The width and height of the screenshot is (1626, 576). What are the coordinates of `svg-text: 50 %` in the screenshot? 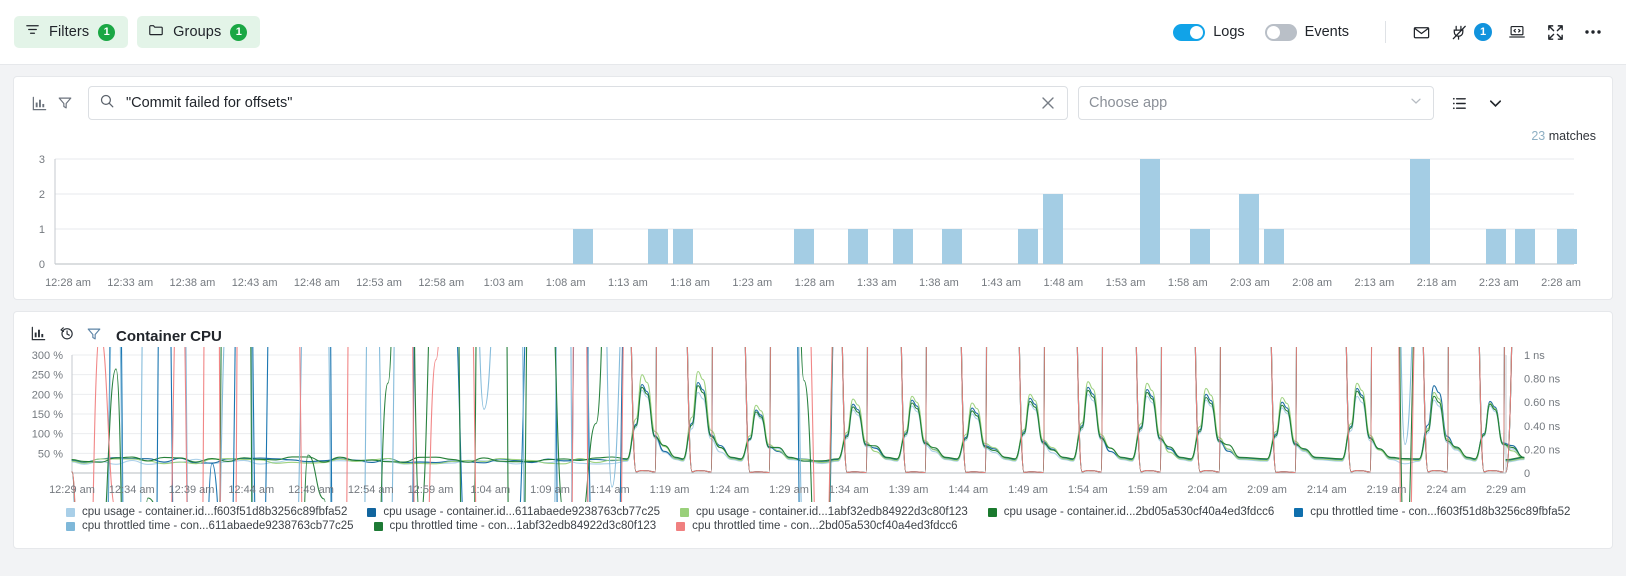 It's located at (50, 454).